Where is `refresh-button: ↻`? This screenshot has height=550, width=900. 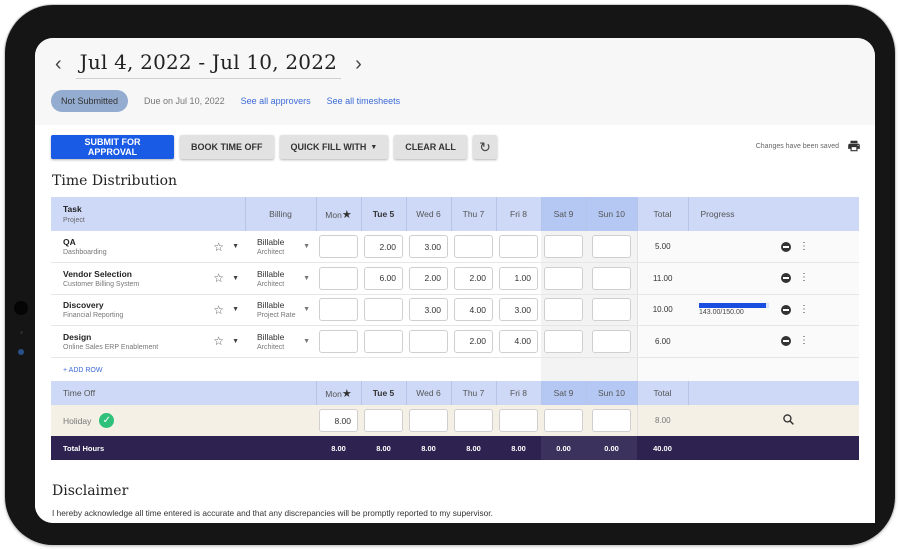
refresh-button: ↻ is located at coordinates (484, 147).